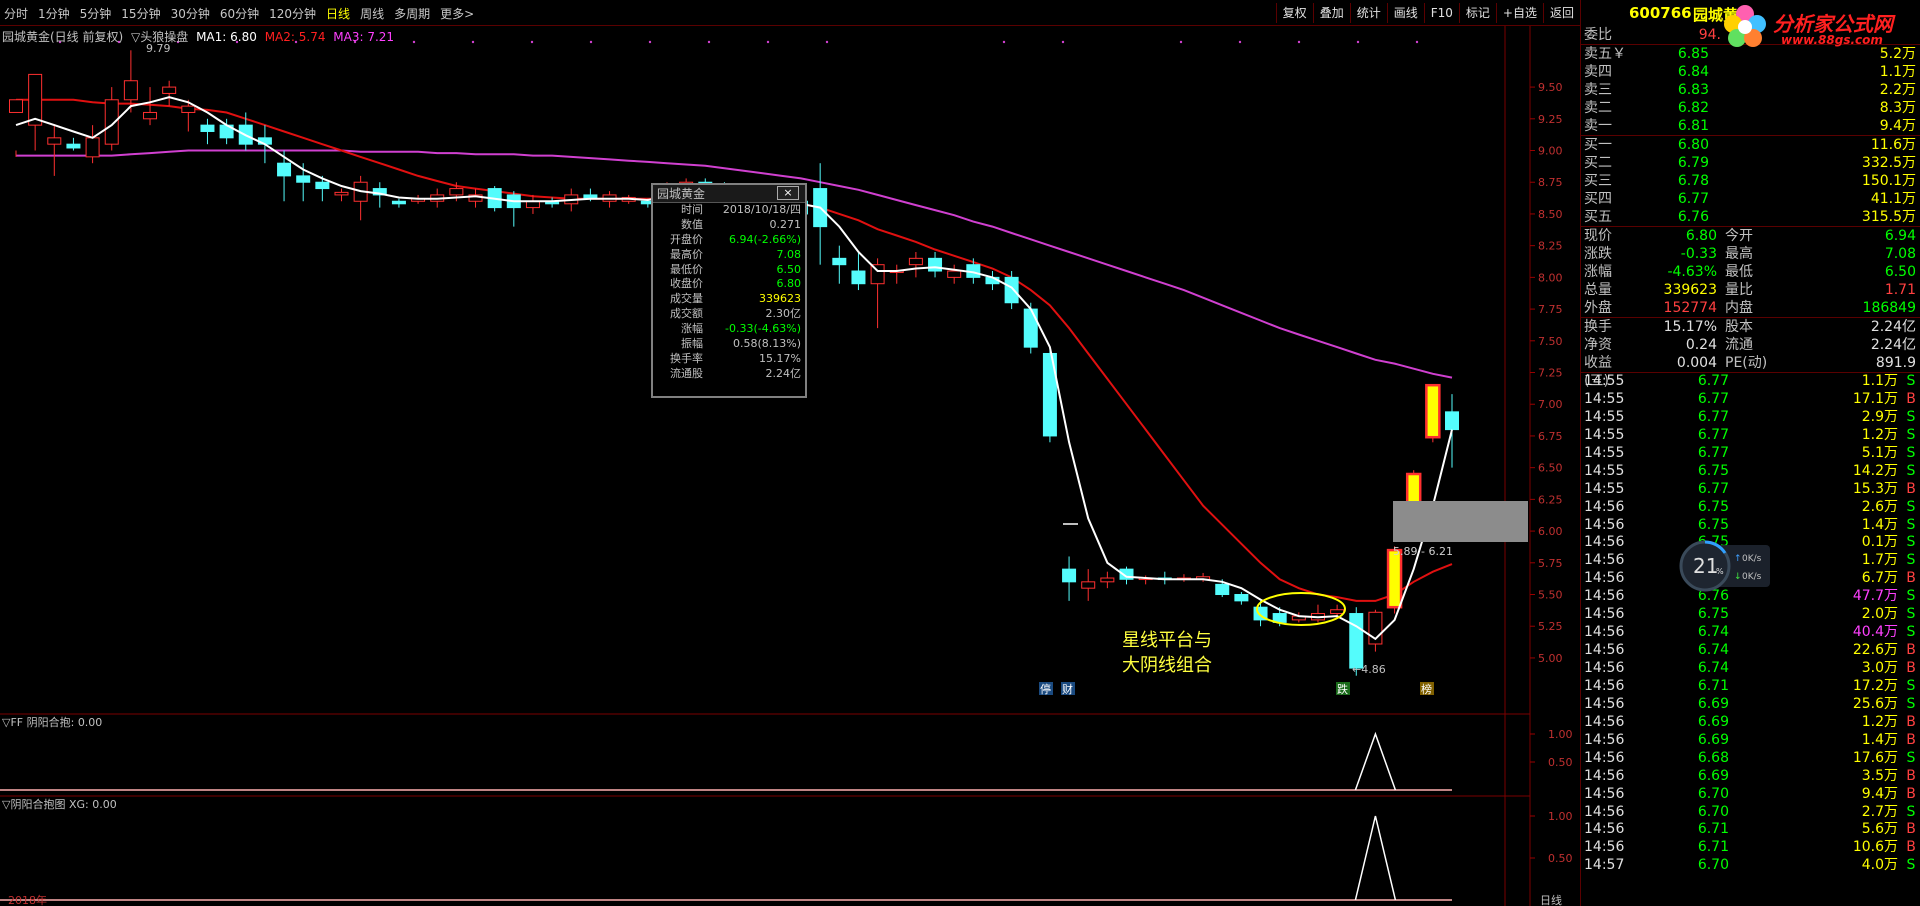 This screenshot has height=906, width=1920. Describe the element at coordinates (692, 209) in the screenshot. I see `popup-key: 时间` at that location.